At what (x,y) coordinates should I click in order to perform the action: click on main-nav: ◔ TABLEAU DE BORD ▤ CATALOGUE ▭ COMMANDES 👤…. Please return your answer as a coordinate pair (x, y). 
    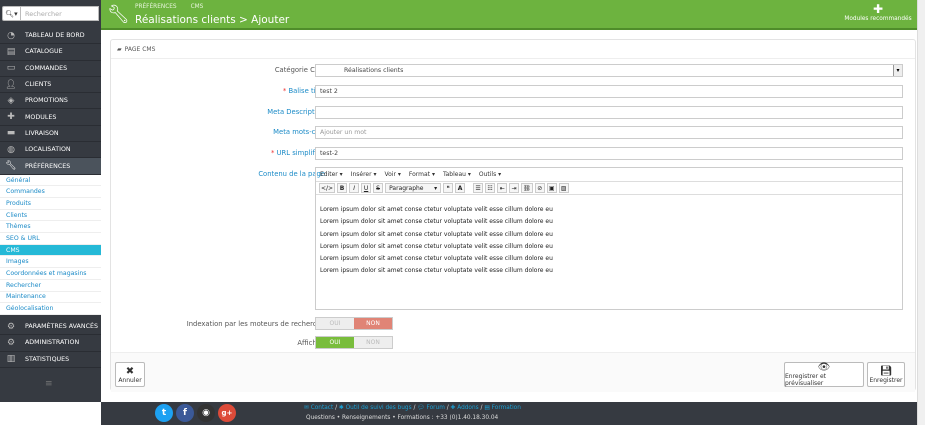
    Looking at the image, I should click on (50, 171).